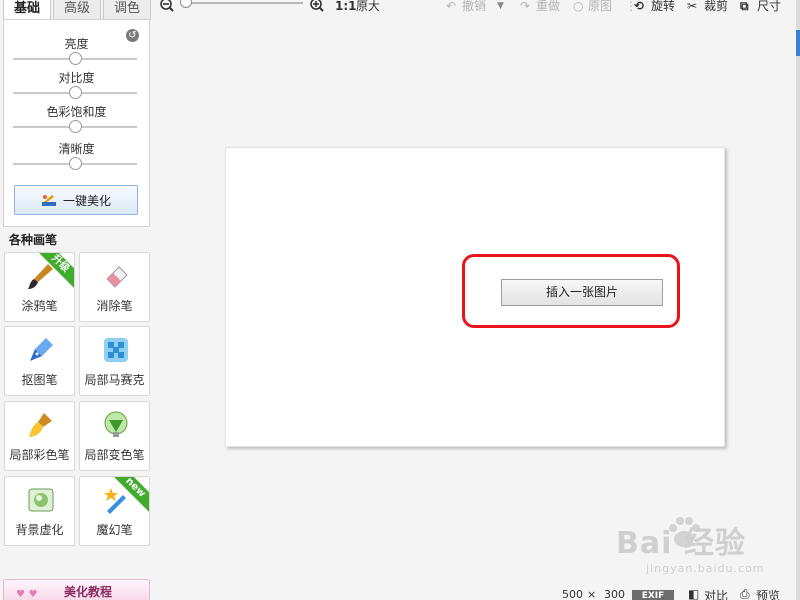 This screenshot has width=800, height=600. I want to click on color-brush-label: 局部彩色笔, so click(39, 455).